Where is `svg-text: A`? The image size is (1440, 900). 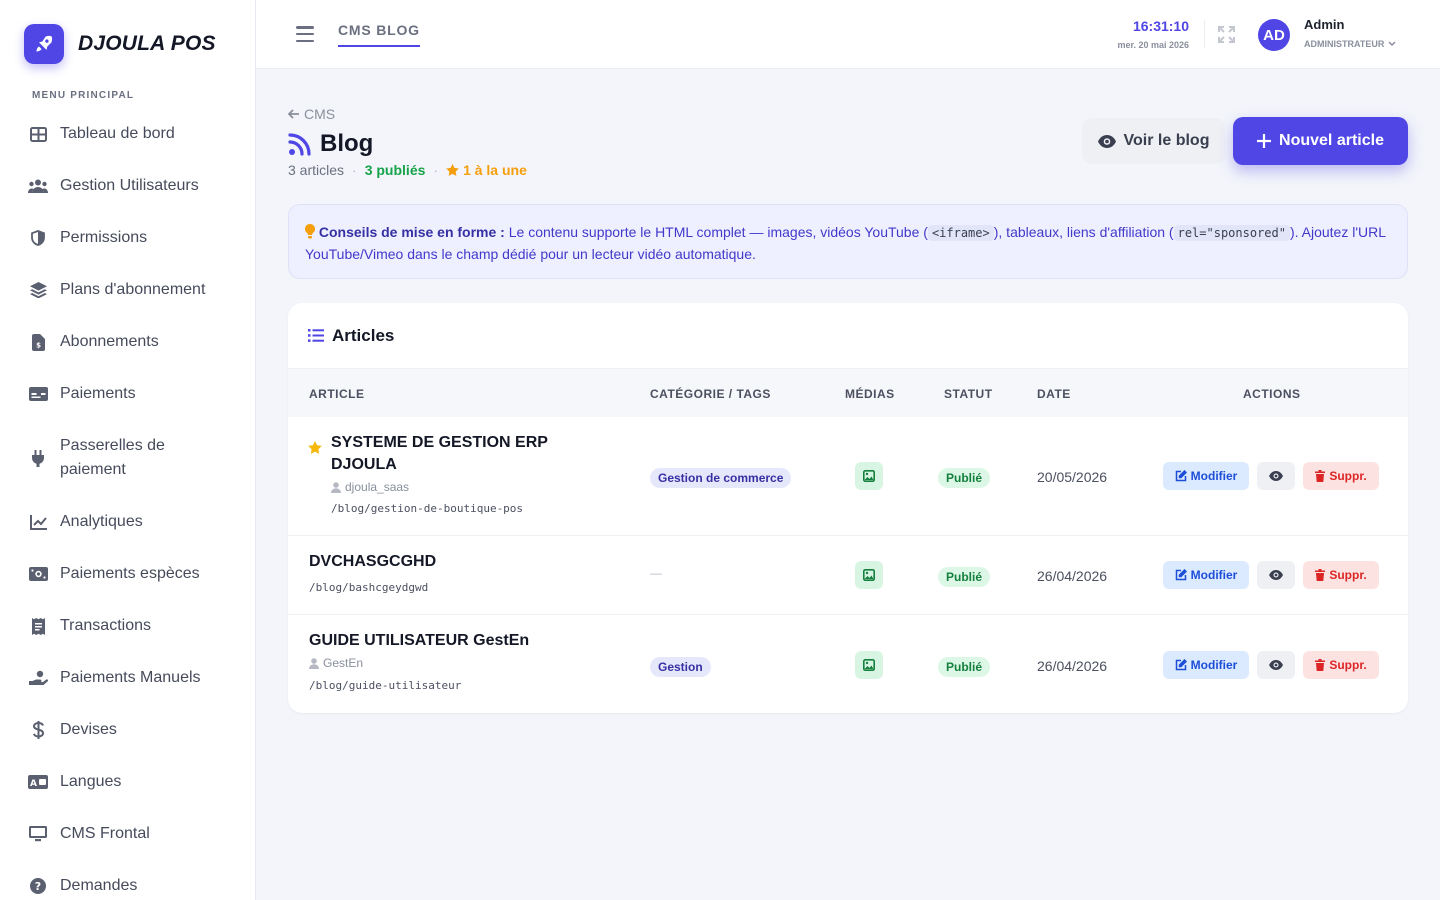 svg-text: A is located at coordinates (33, 784).